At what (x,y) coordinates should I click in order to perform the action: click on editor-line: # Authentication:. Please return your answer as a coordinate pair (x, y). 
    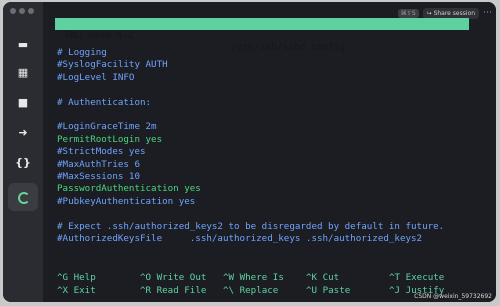
    Looking at the image, I should click on (104, 103).